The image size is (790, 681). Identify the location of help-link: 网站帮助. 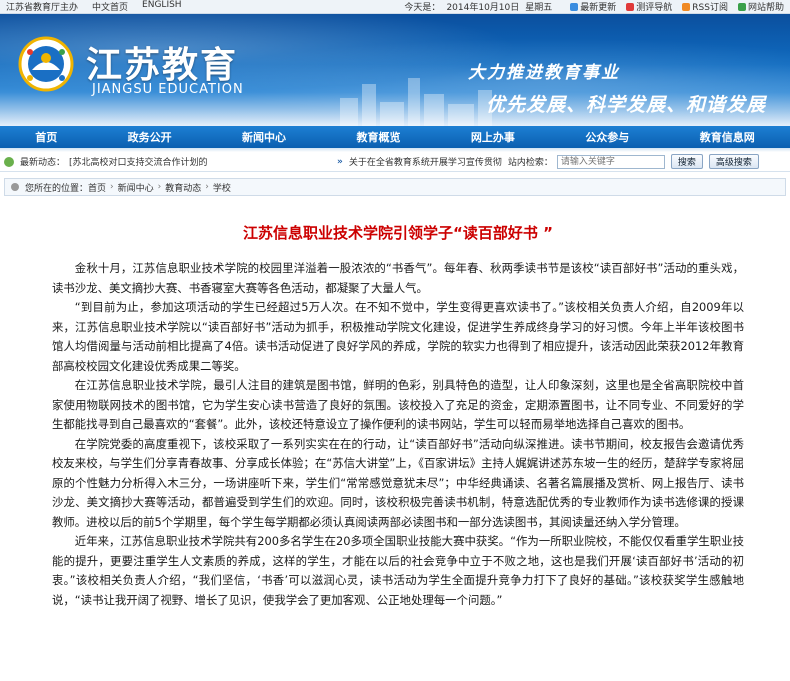
(760, 6).